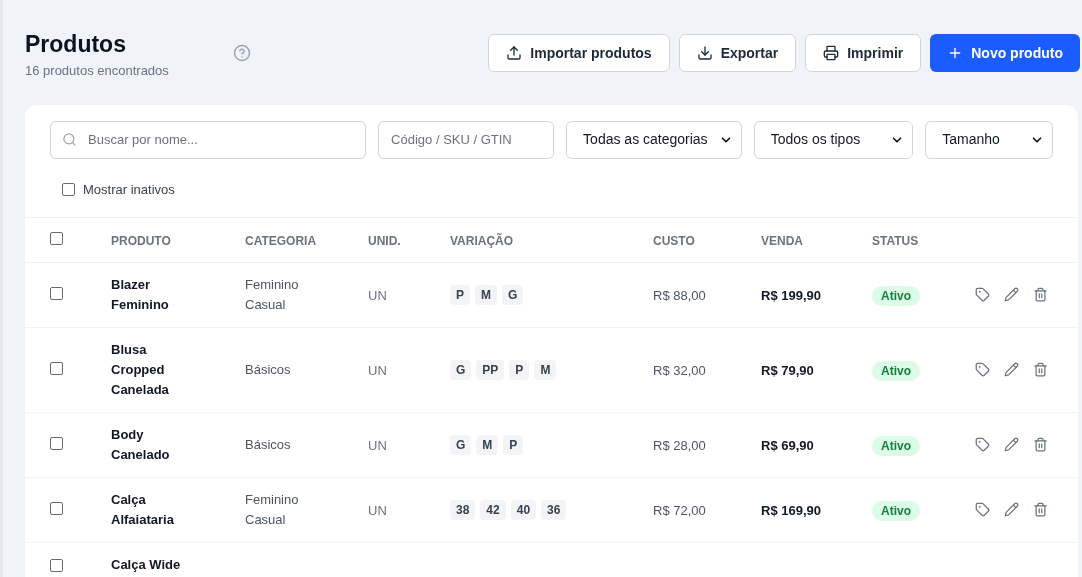  What do you see at coordinates (56, 238) in the screenshot?
I see `select-all-checkbox` at bounding box center [56, 238].